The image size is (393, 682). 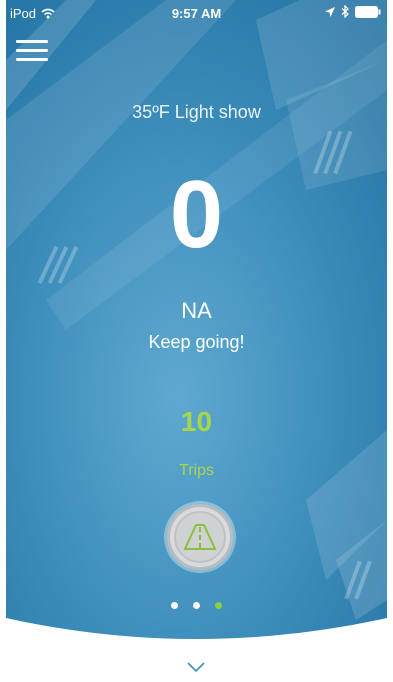 I want to click on hamburger-menu-icon, so click(x=32, y=51).